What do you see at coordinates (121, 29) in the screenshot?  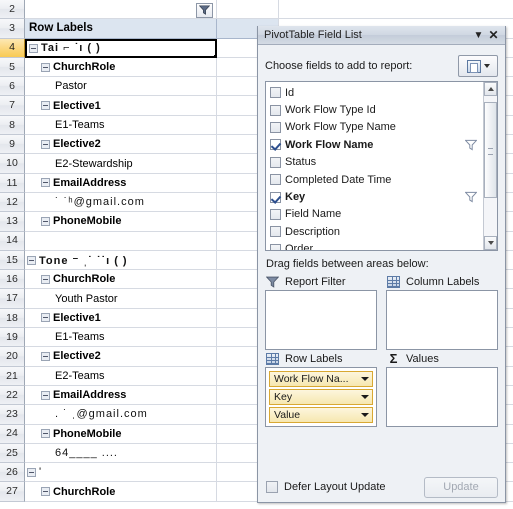 I see `row-labels-header-cell: Row Labels` at bounding box center [121, 29].